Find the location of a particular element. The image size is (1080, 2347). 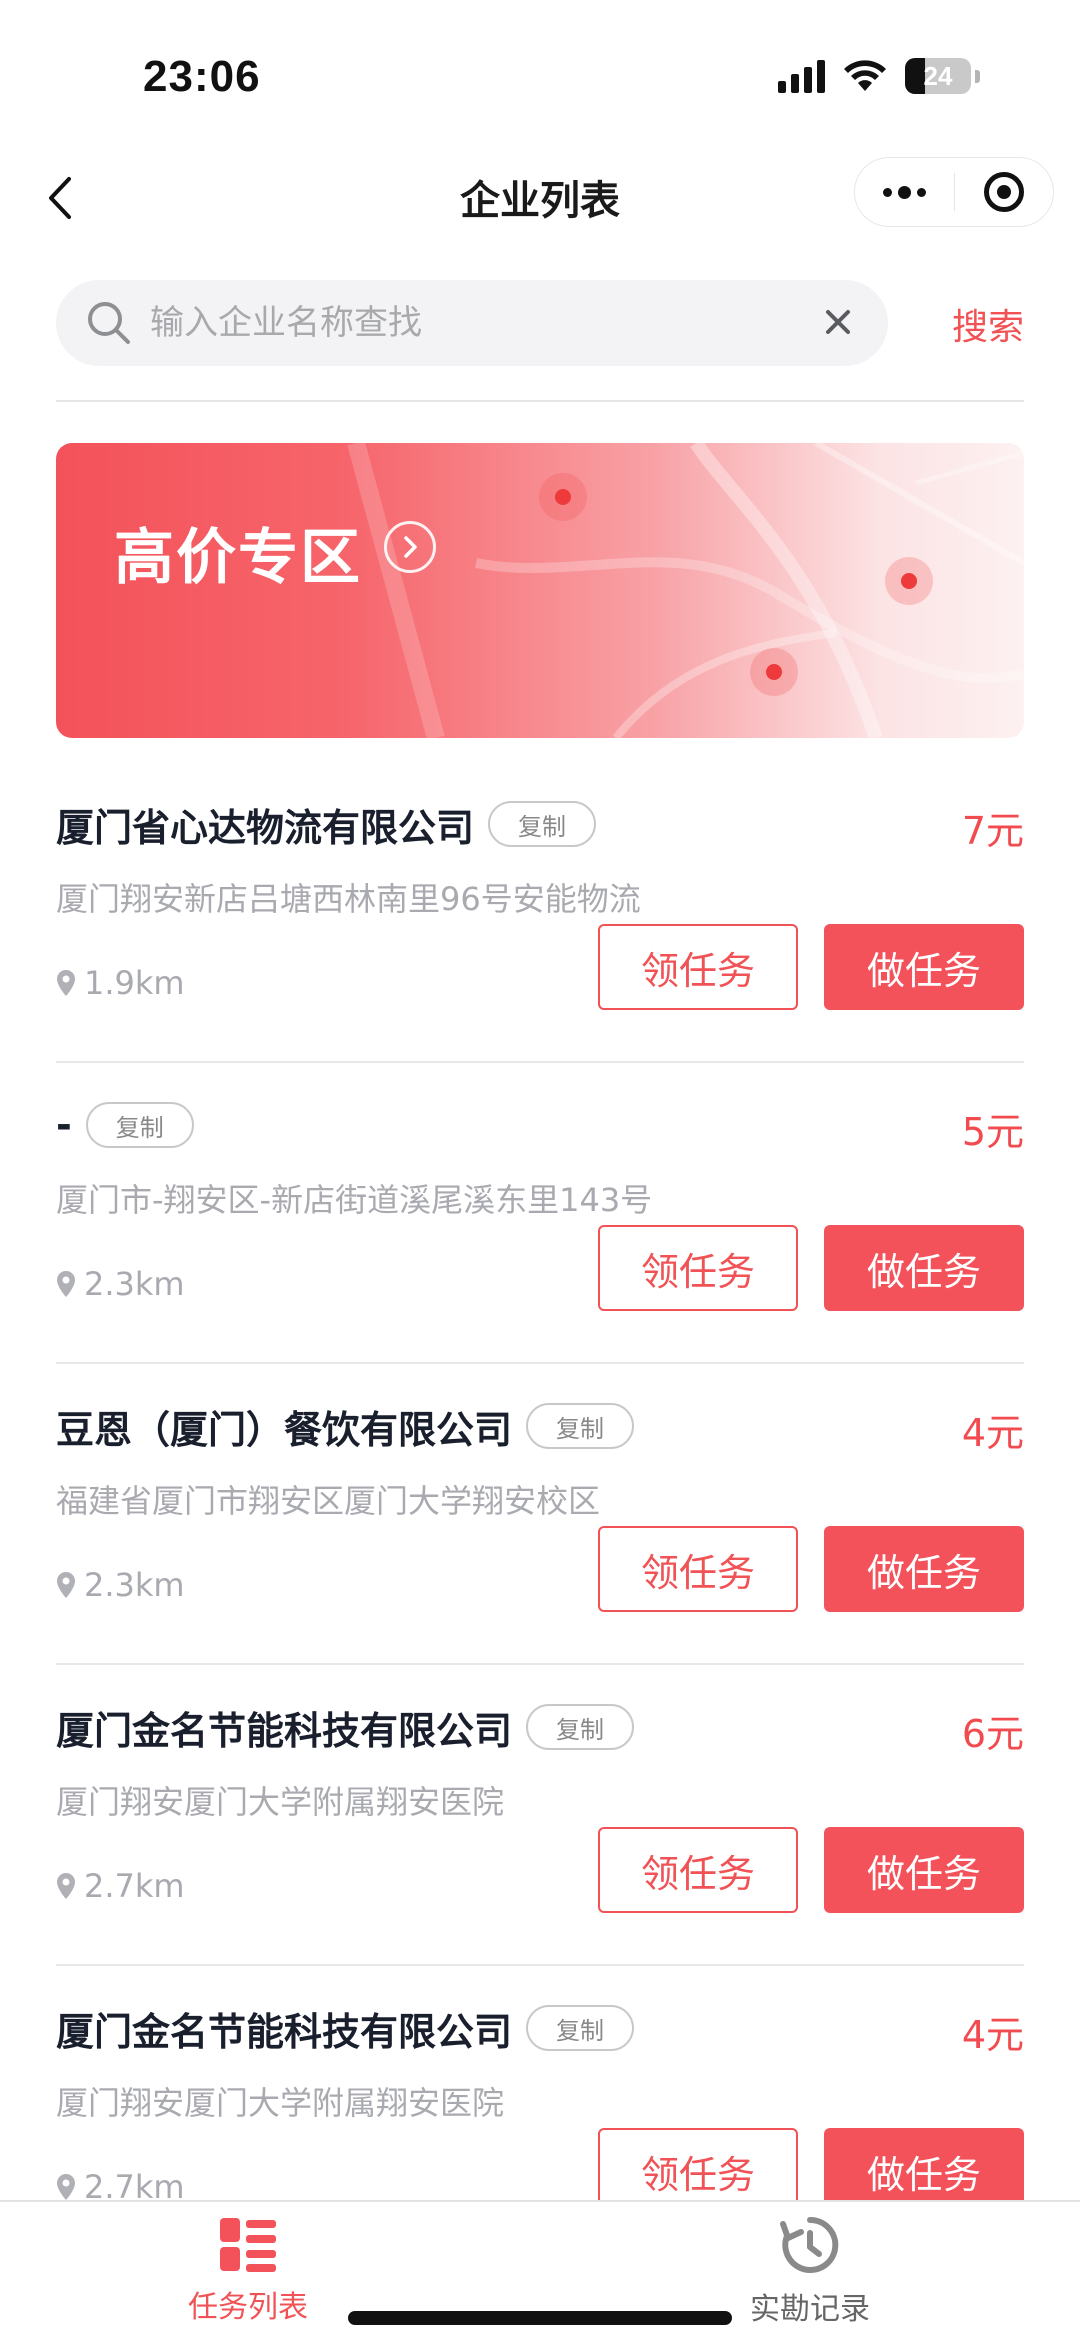

high-price-banner: 高价专区 is located at coordinates (540, 590).